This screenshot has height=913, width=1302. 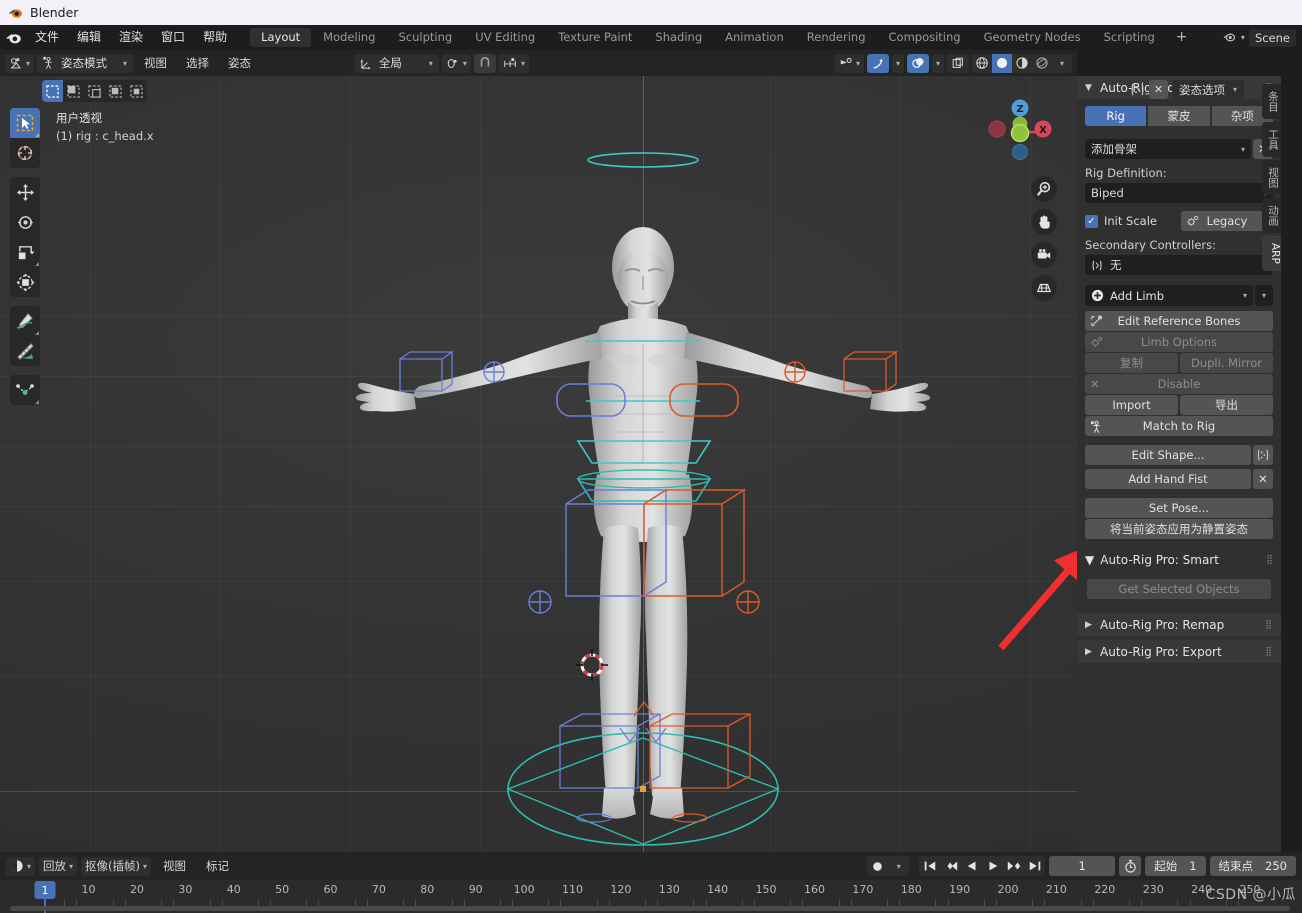 I want to click on shading-caret-button: ▾, so click(x=1062, y=63).